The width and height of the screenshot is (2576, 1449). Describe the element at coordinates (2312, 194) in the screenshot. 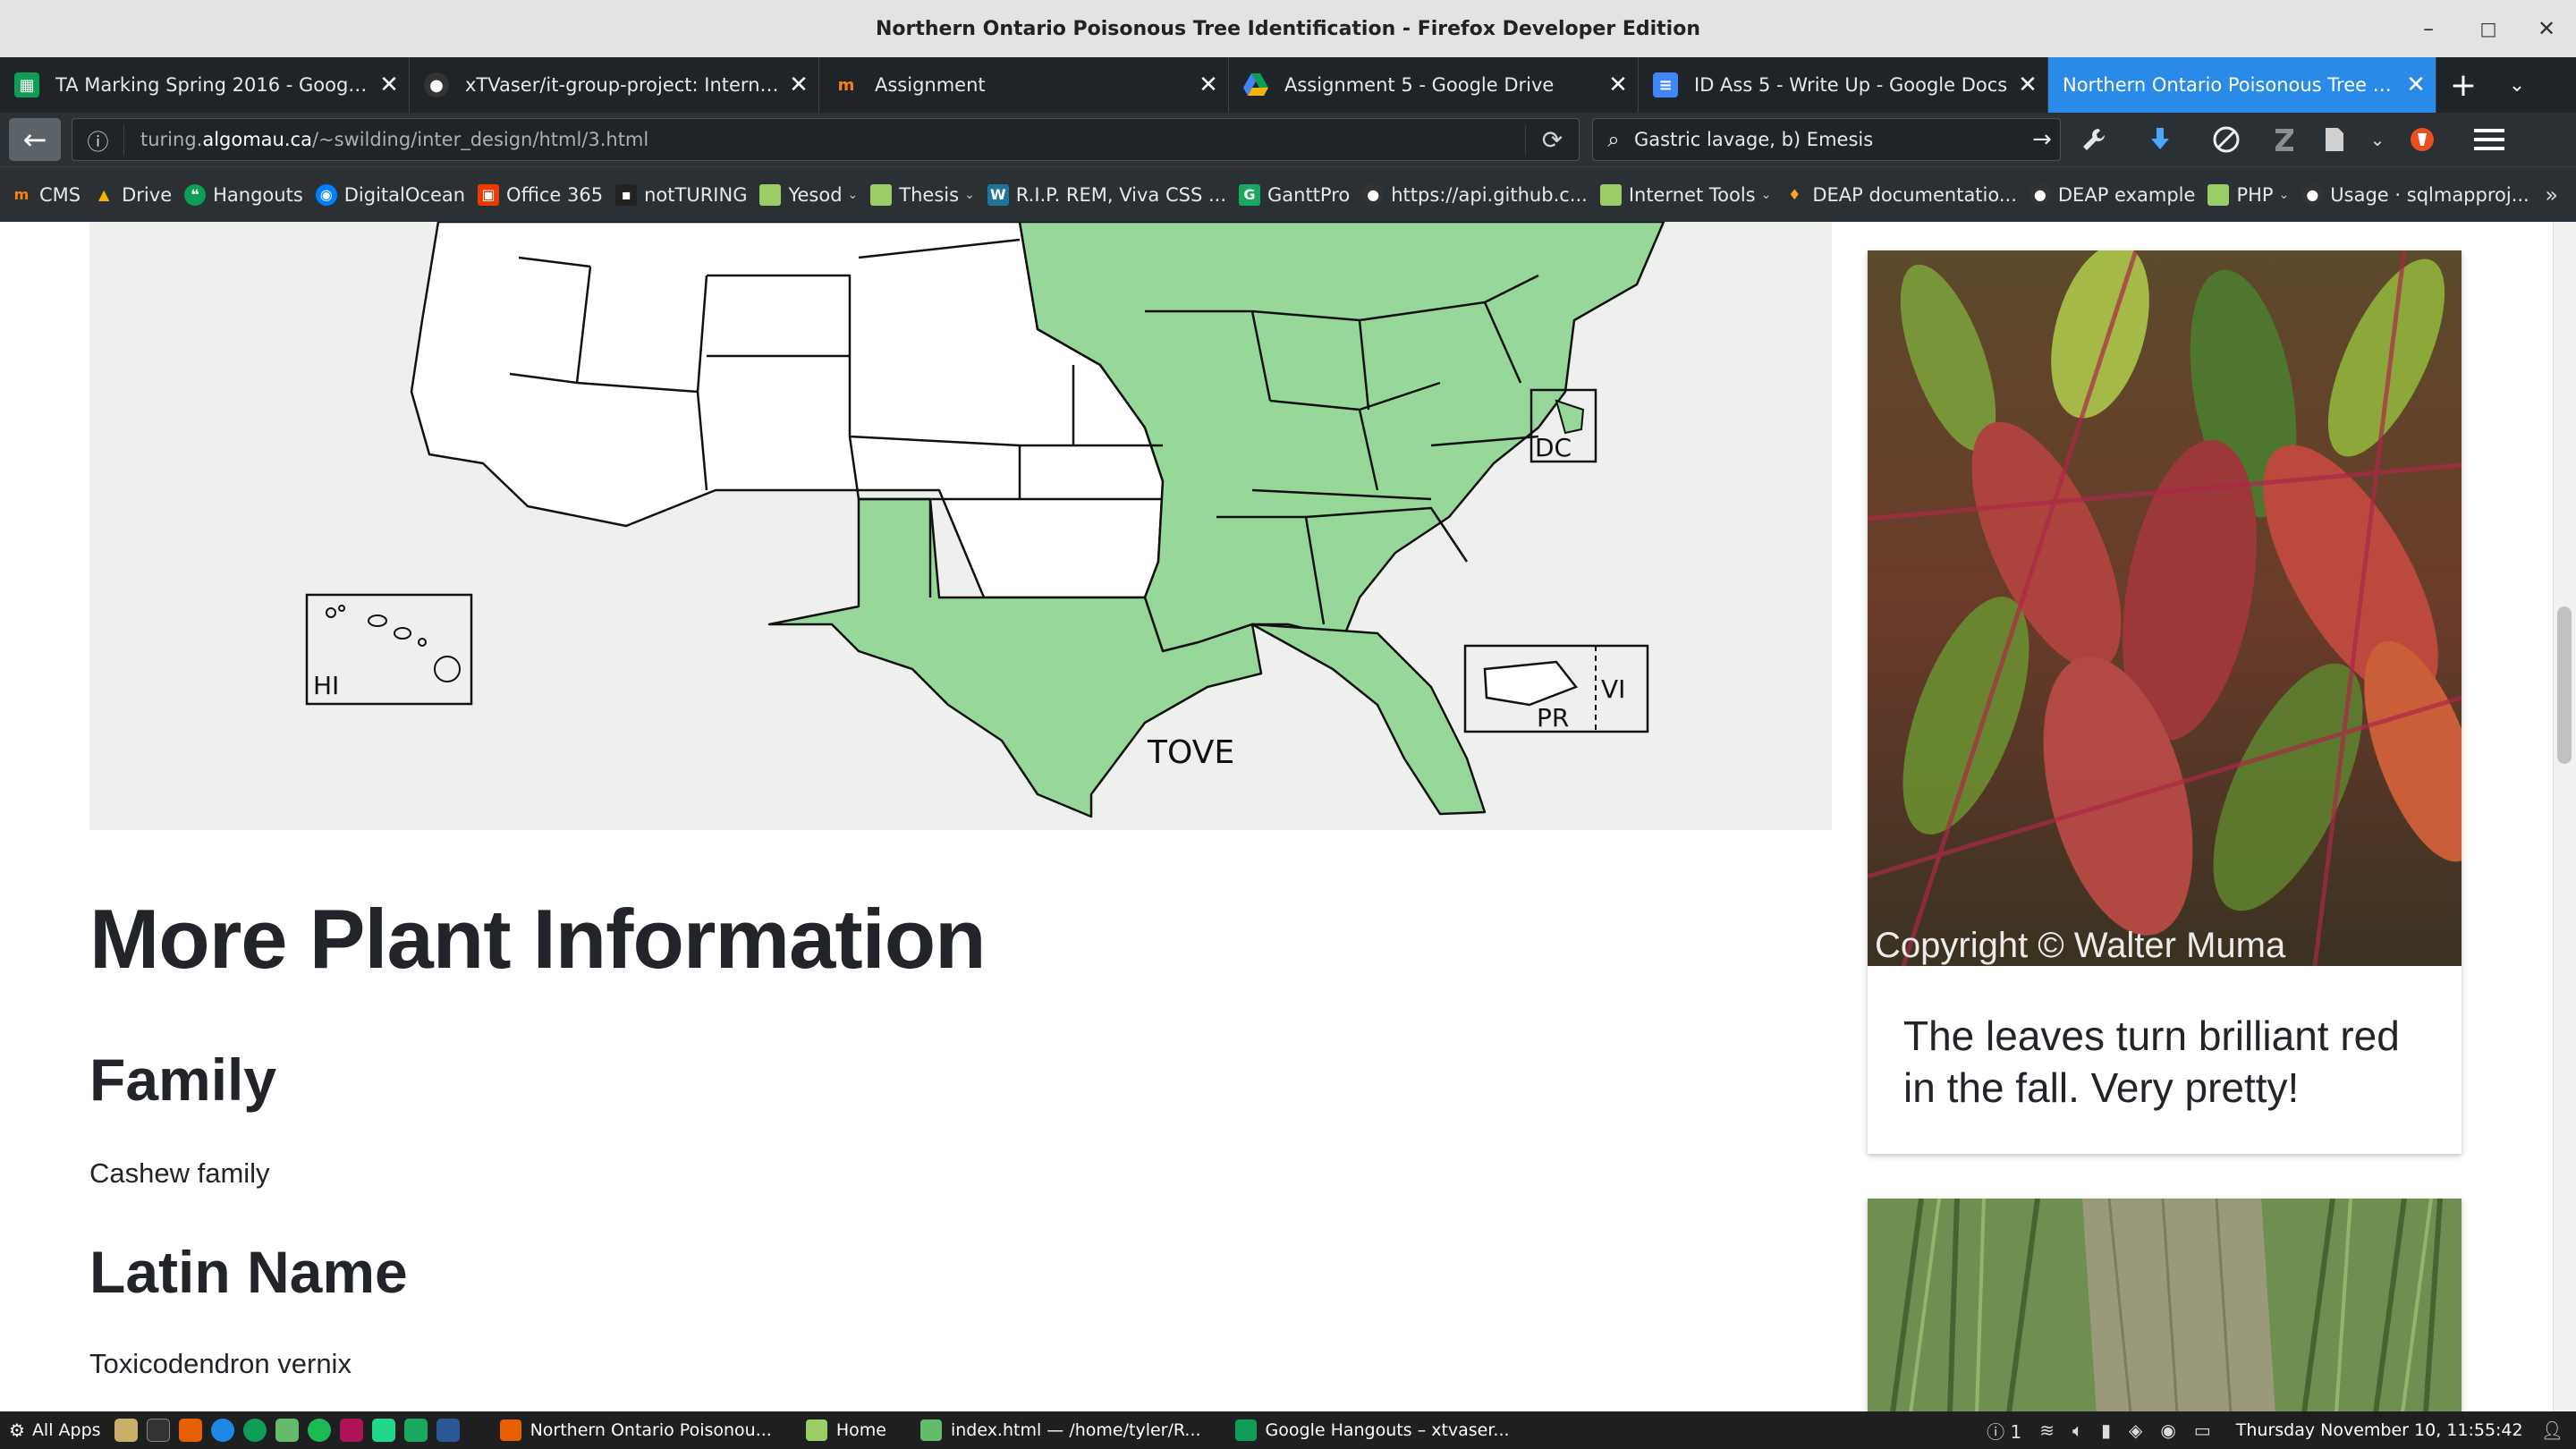

I see `github-icon: ●` at that location.